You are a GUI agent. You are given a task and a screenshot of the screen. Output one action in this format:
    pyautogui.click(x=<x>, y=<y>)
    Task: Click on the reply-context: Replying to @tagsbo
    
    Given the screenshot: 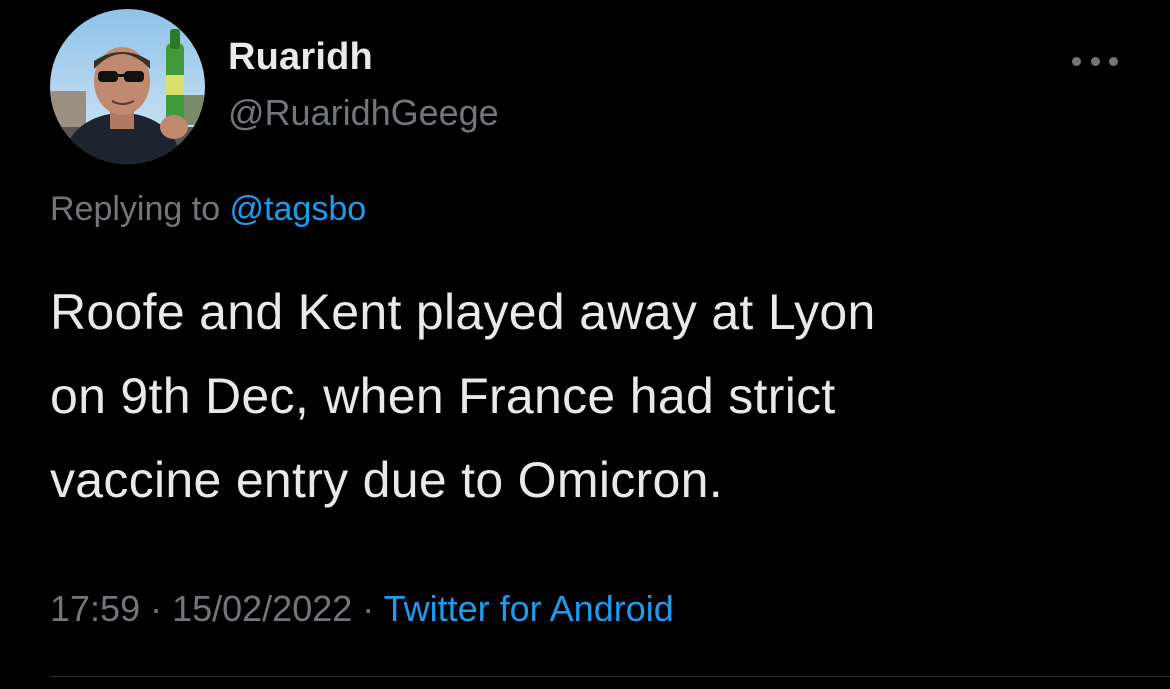 What is the action you would take?
    pyautogui.click(x=208, y=209)
    